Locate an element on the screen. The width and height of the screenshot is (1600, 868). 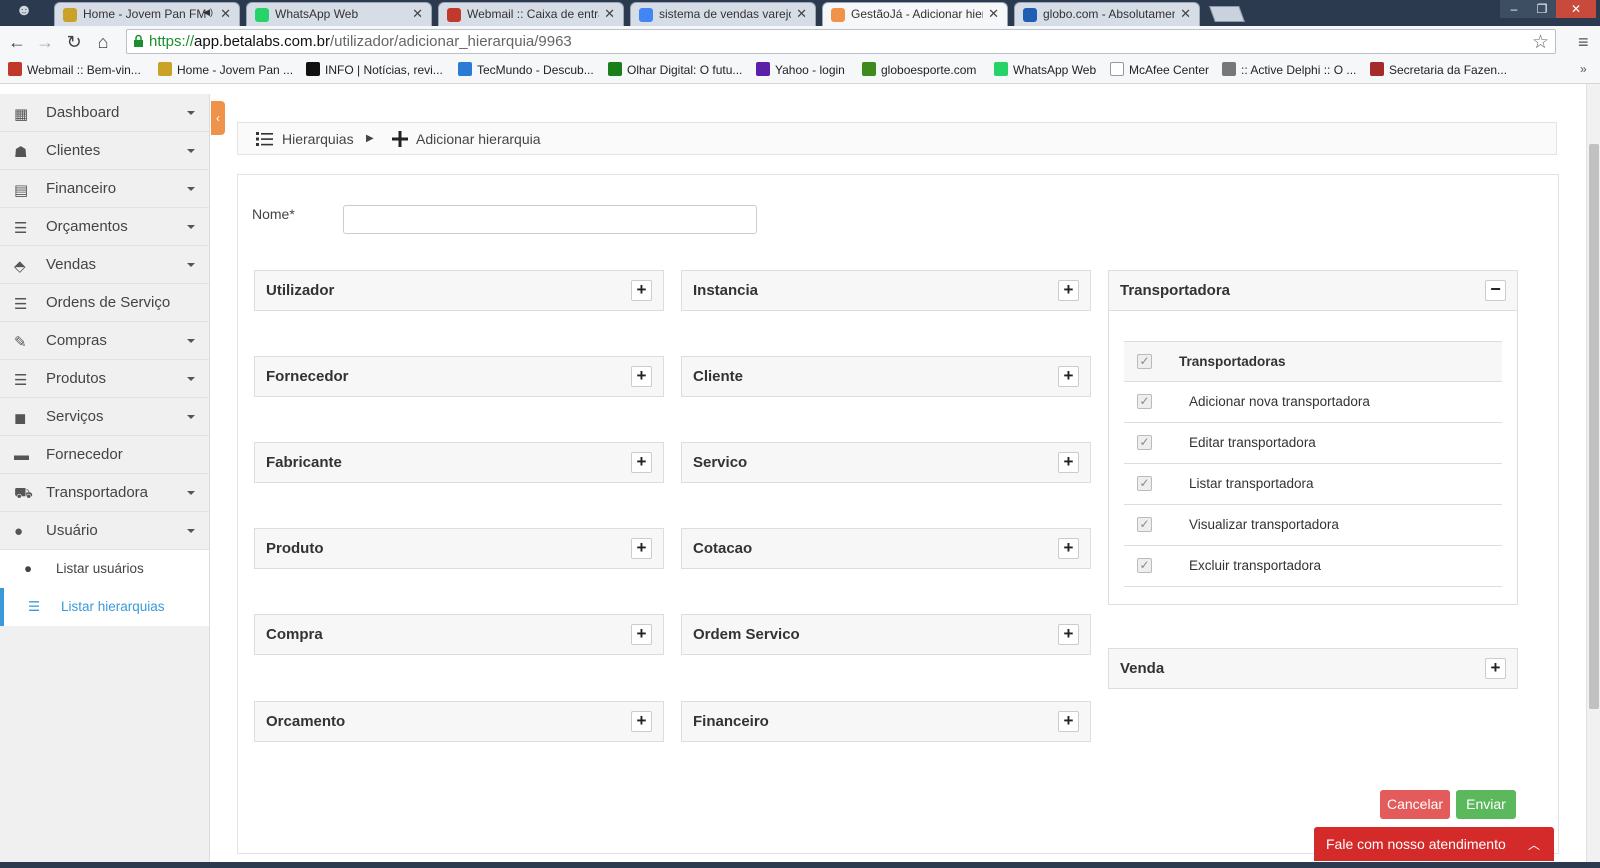
bookmark-item: globoesporte.com is located at coordinates (919, 69).